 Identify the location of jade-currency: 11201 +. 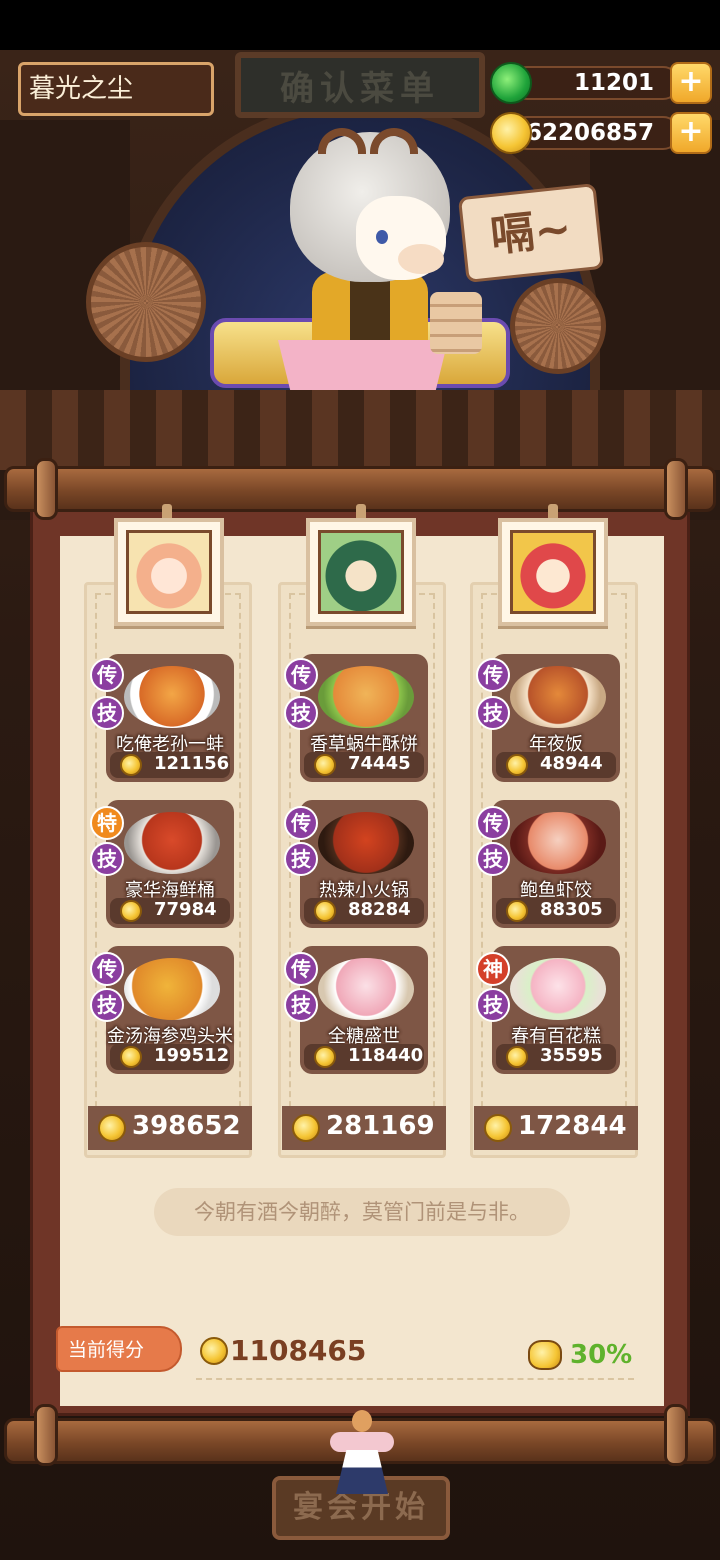
(601, 83).